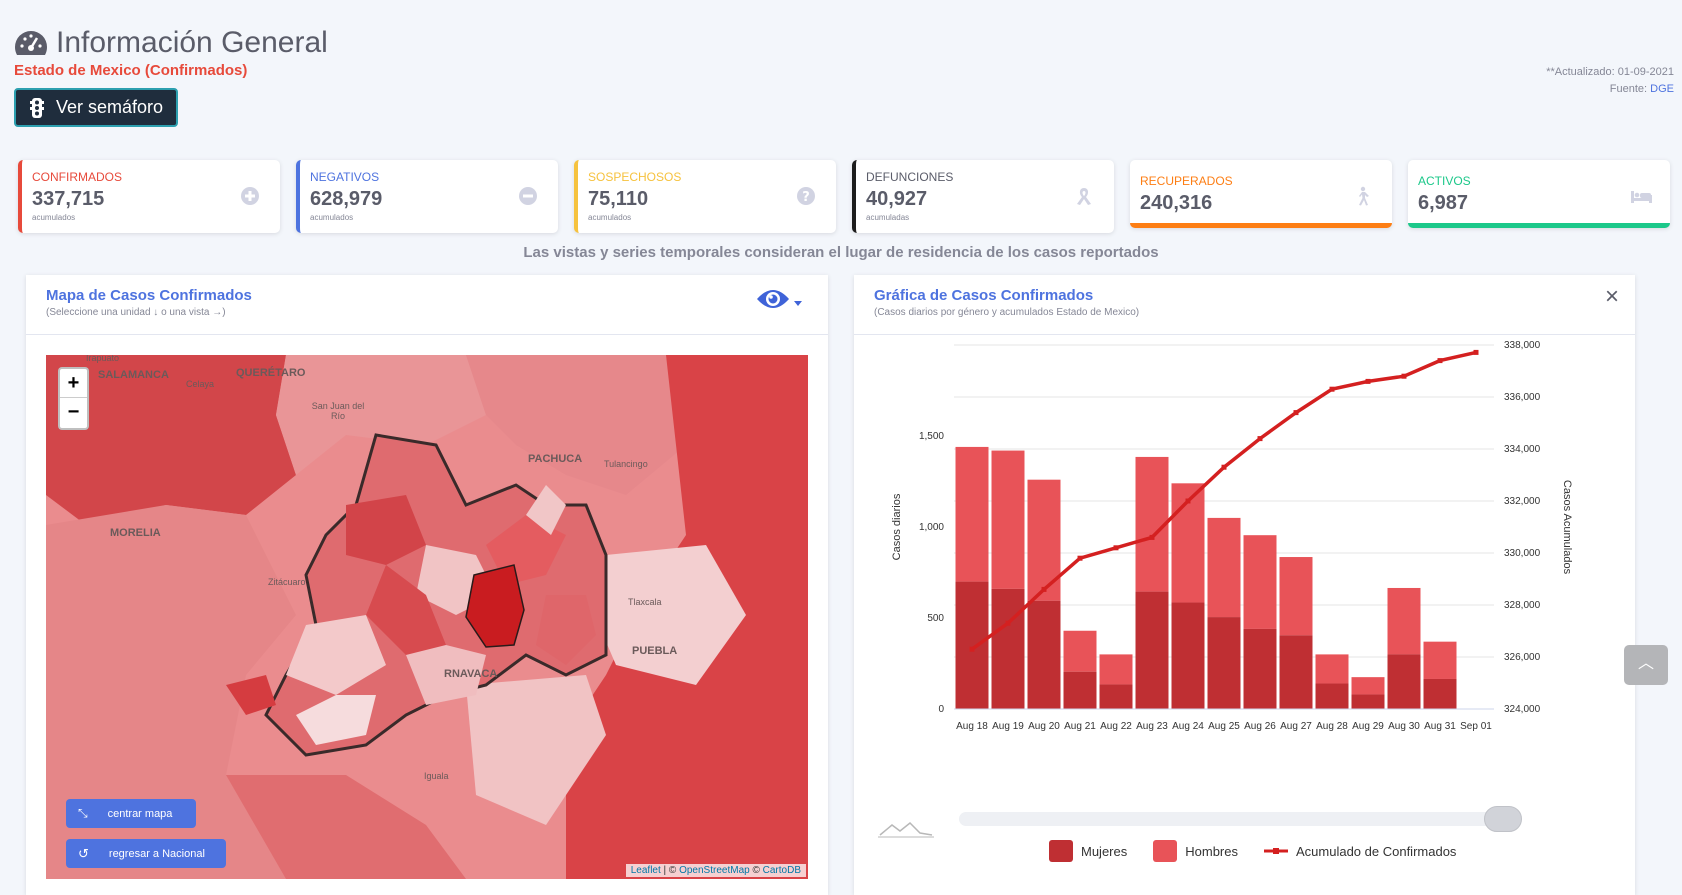  Describe the element at coordinates (31, 43) in the screenshot. I see `tachometer-icon` at that location.